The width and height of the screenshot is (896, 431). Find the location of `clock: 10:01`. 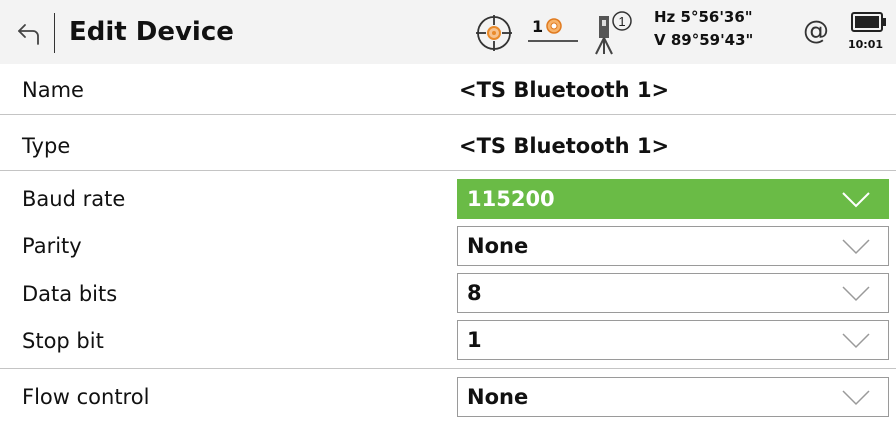

clock: 10:01 is located at coordinates (866, 44).